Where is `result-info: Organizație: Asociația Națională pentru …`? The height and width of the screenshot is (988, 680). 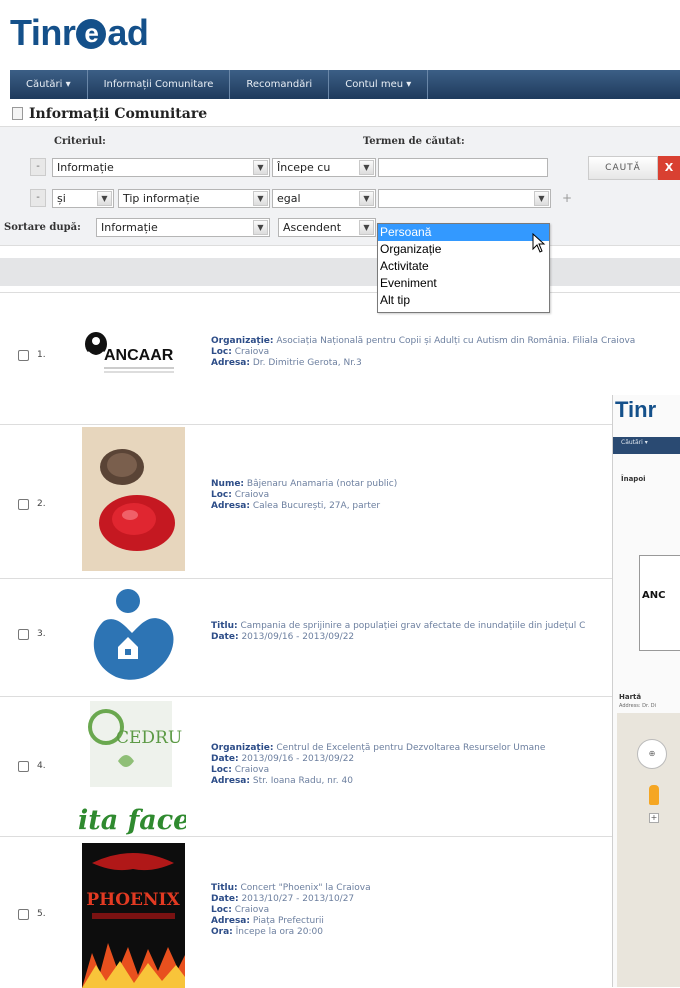 result-info: Organizație: Asociația Națională pentru … is located at coordinates (423, 352).